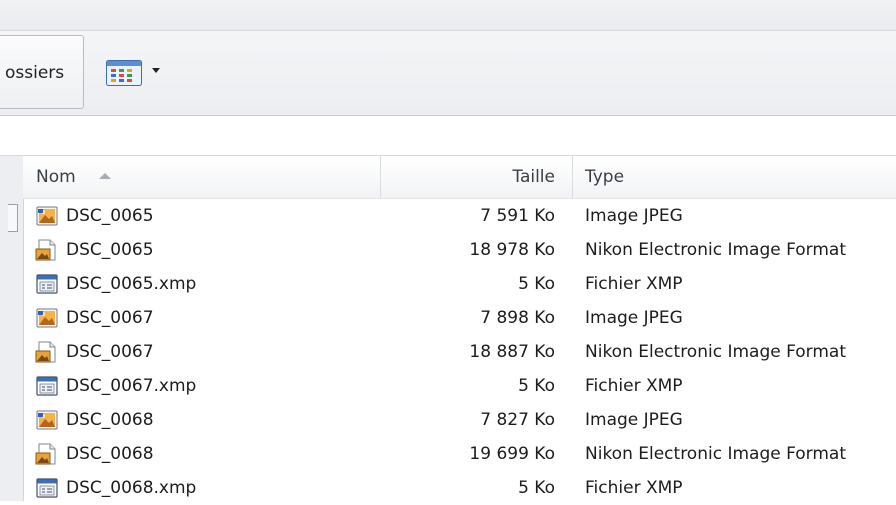 The width and height of the screenshot is (896, 505). I want to click on column-header-name-label: Nom, so click(56, 177).